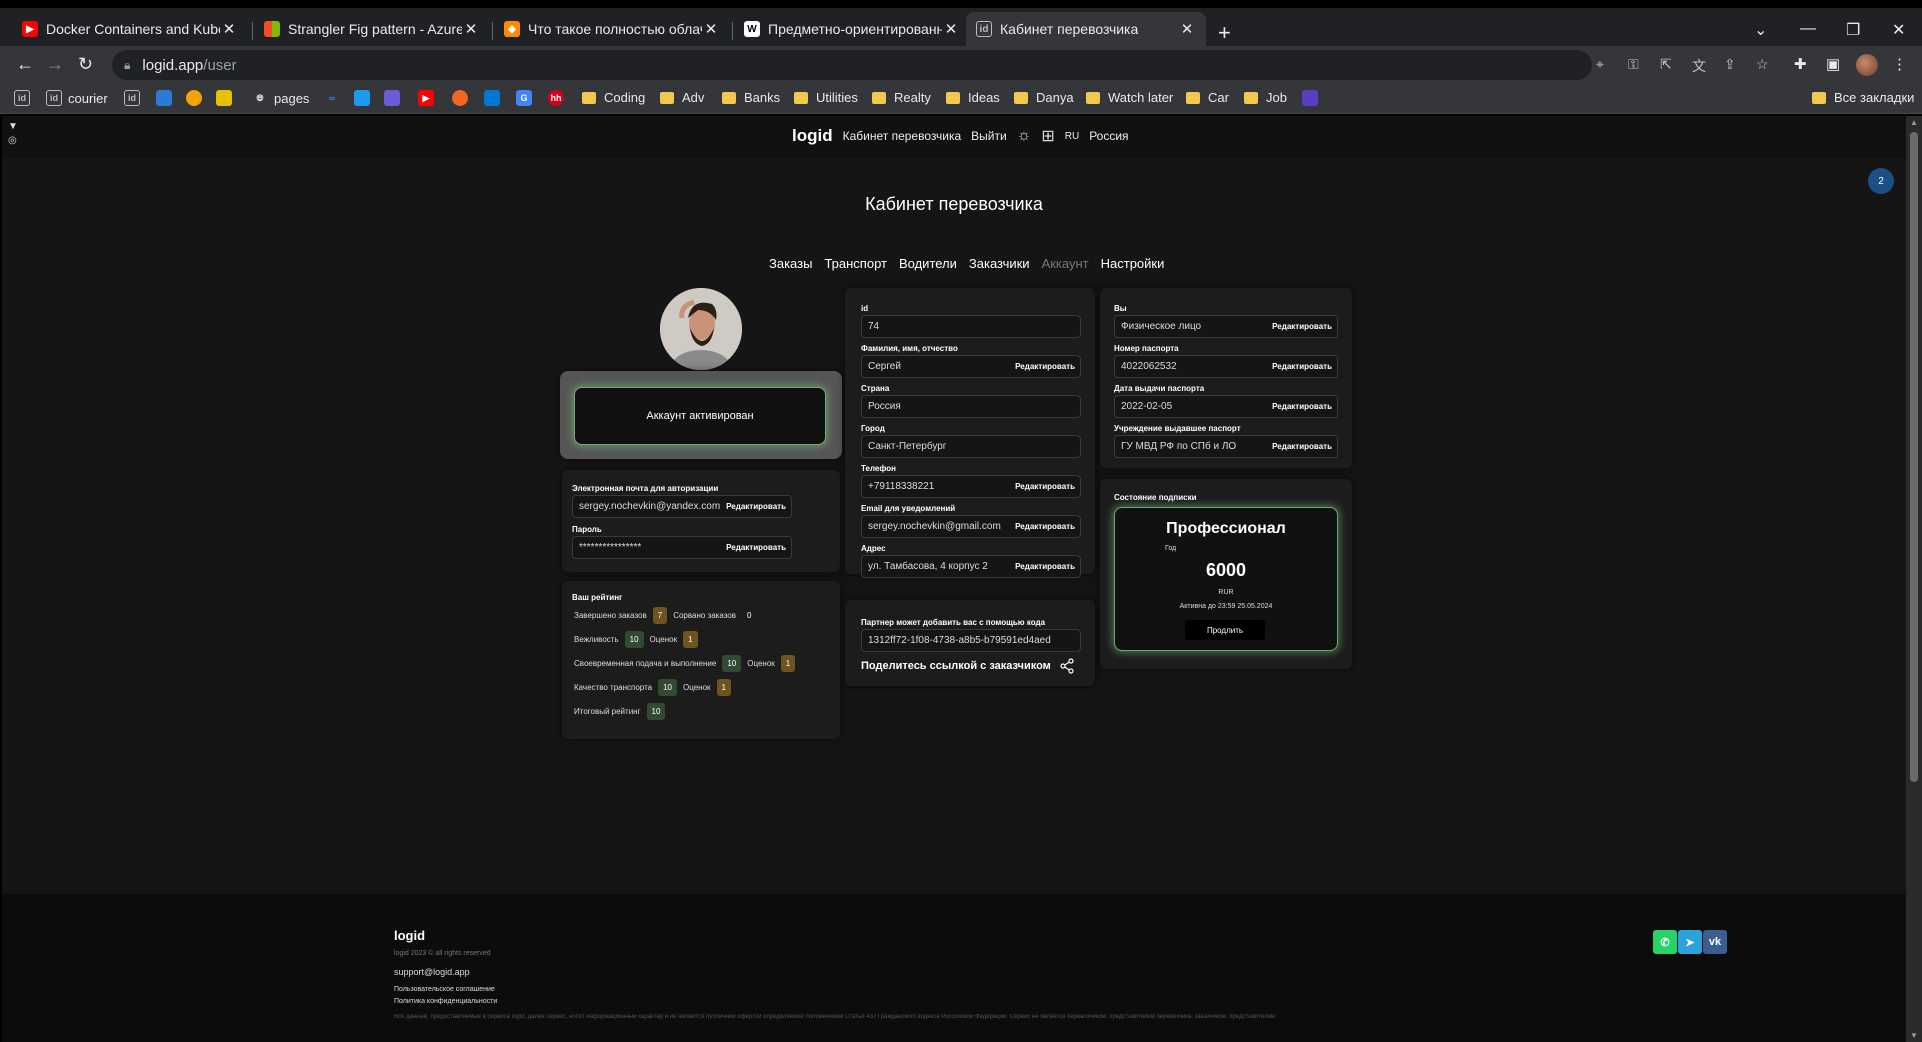  Describe the element at coordinates (1045, 366) in the screenshot. I see `edit-name-button: Редактировать` at that location.